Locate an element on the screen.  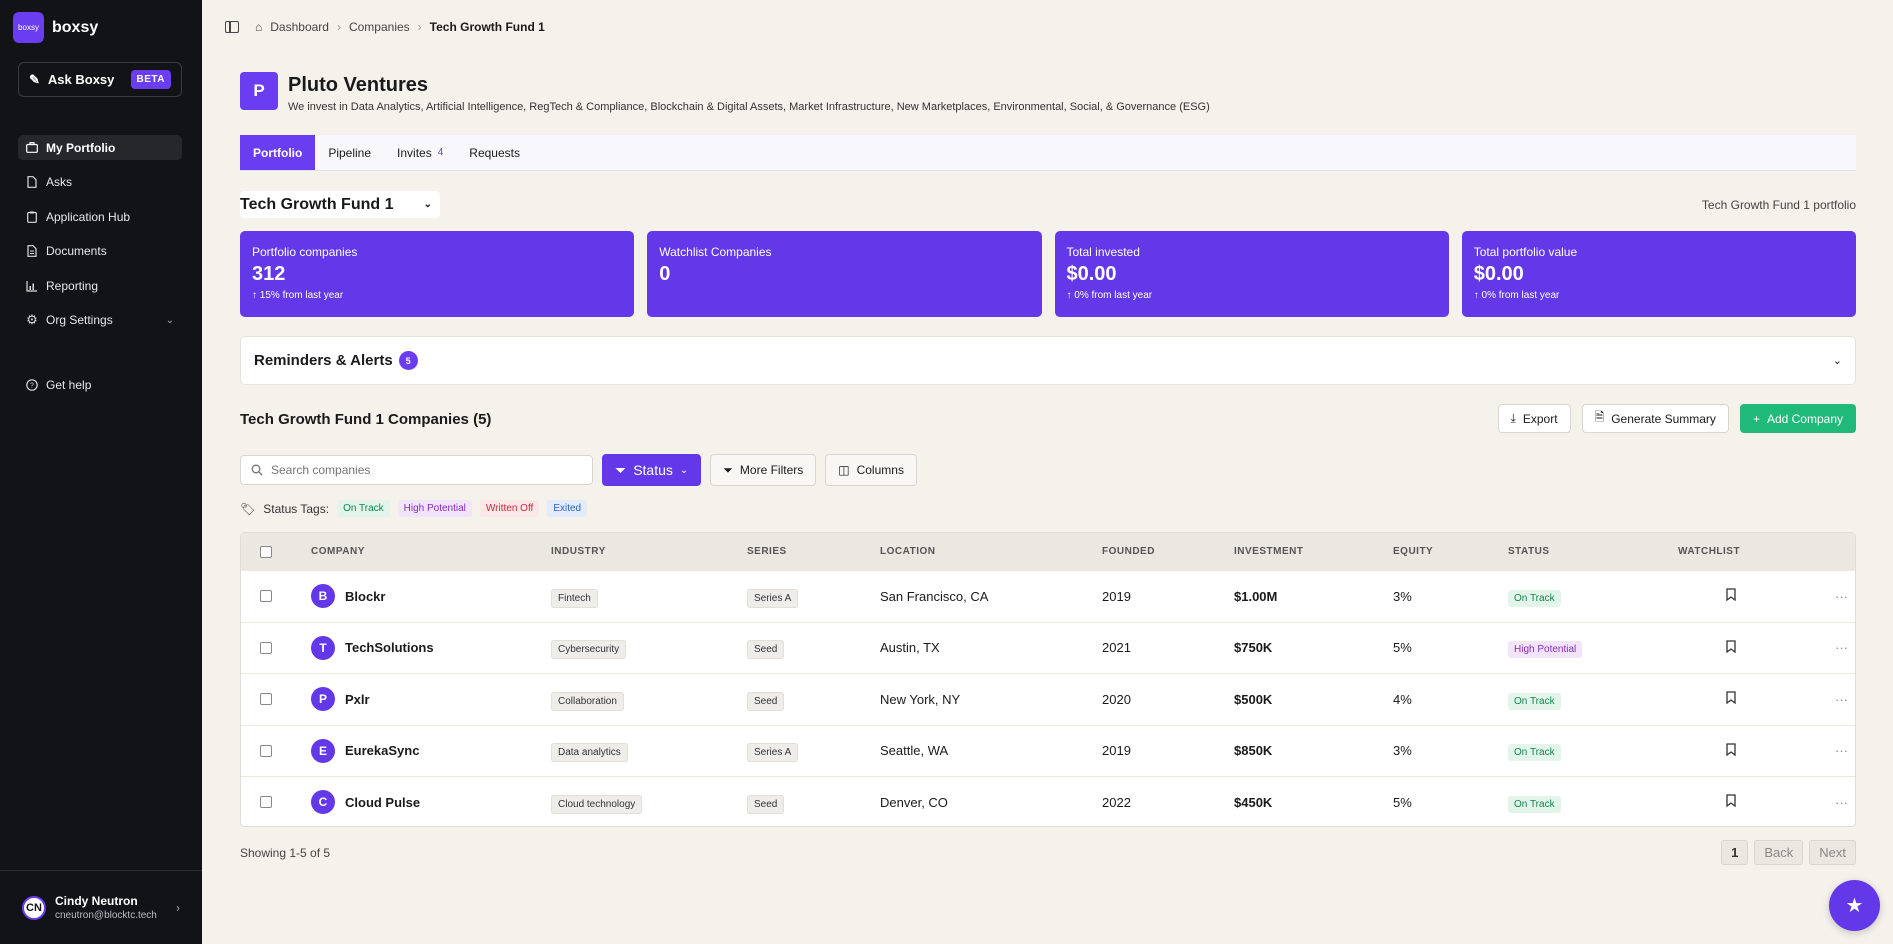
tag-written-off: Written Off is located at coordinates (509, 508).